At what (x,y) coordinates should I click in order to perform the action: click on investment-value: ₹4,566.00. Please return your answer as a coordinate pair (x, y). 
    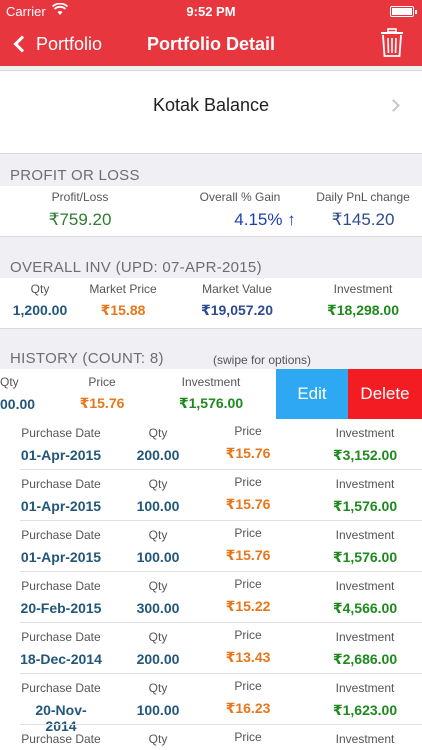
    Looking at the image, I should click on (365, 608).